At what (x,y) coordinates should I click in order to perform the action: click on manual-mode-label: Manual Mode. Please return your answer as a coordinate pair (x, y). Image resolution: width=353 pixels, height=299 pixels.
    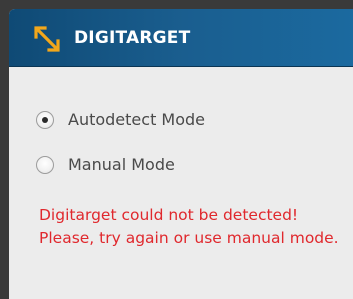
    Looking at the image, I should click on (121, 164).